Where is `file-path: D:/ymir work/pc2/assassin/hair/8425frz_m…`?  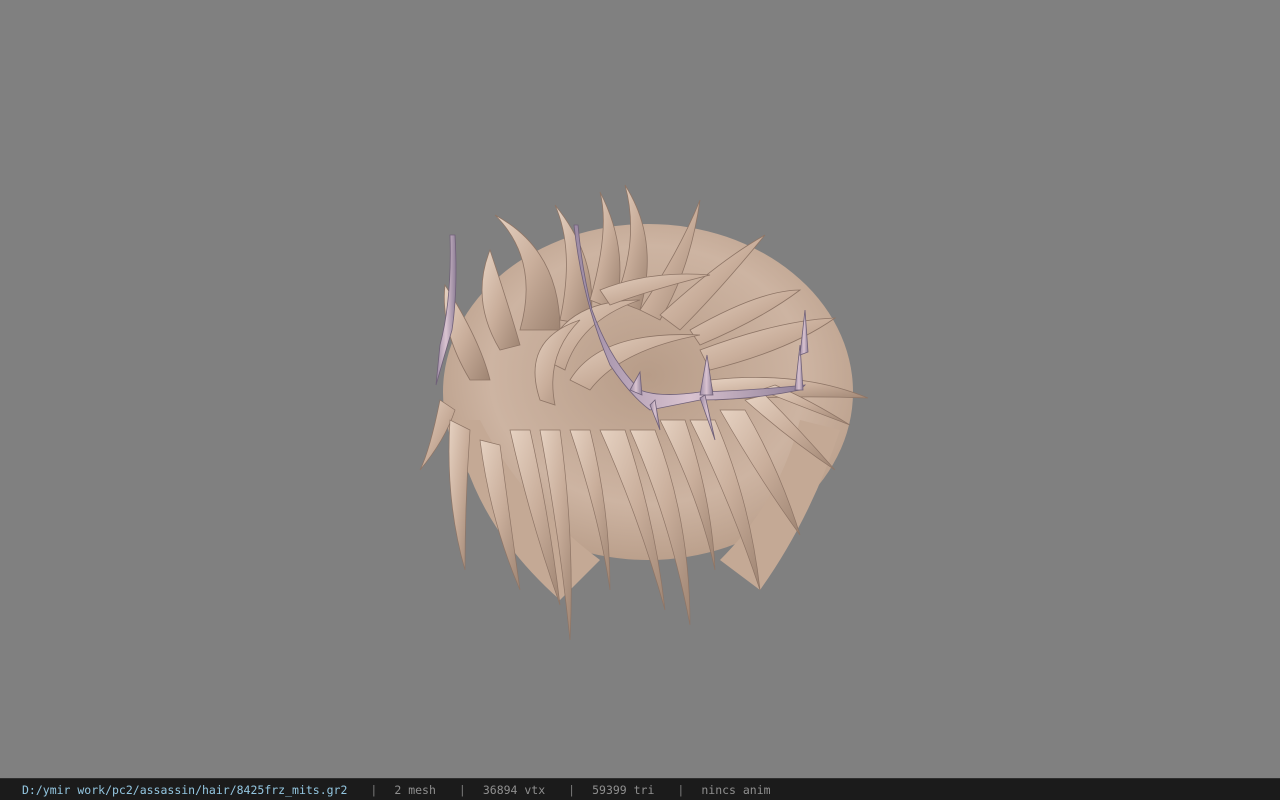
file-path: D:/ymir work/pc2/assassin/hair/8425frz_m… is located at coordinates (185, 789).